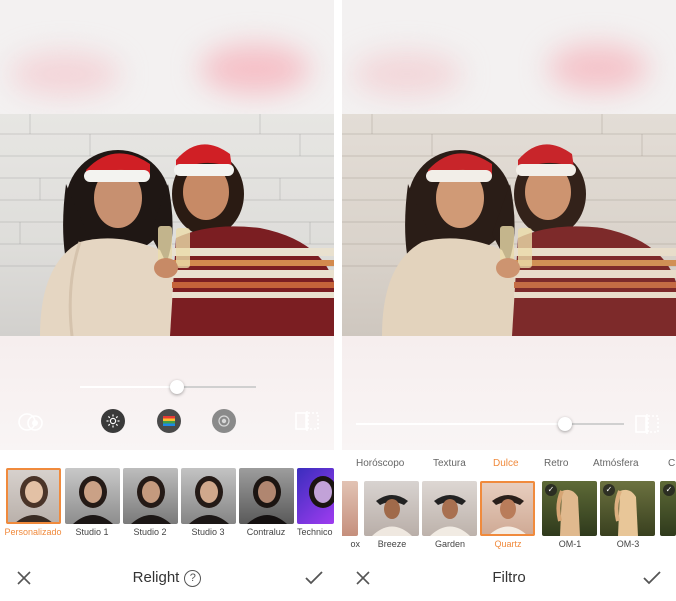 This screenshot has width=676, height=601. Describe the element at coordinates (509, 393) in the screenshot. I see `under-background` at that location.